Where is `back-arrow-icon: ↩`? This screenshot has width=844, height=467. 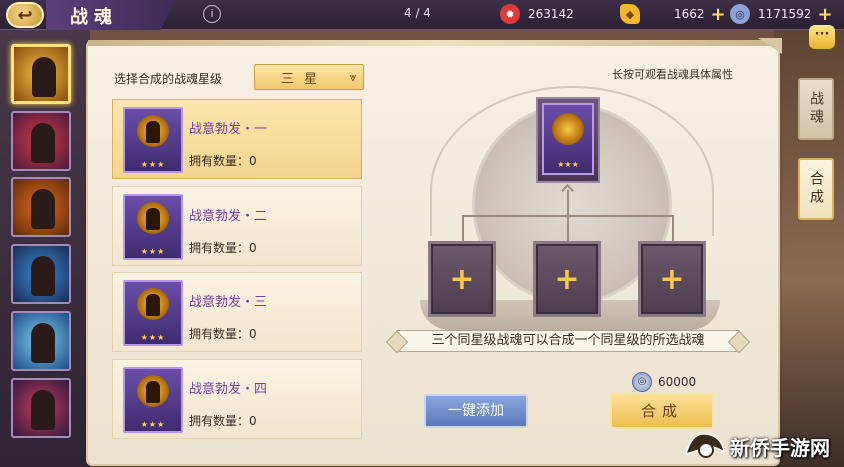
back-arrow-icon: ↩ is located at coordinates (25, 15).